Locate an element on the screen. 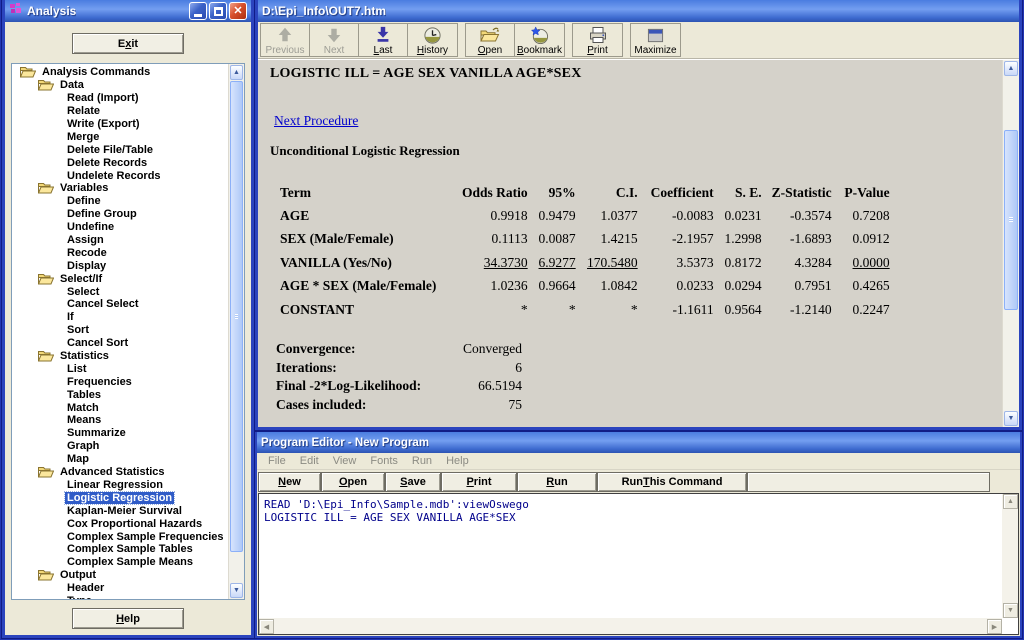  minimize-button is located at coordinates (198, 11).